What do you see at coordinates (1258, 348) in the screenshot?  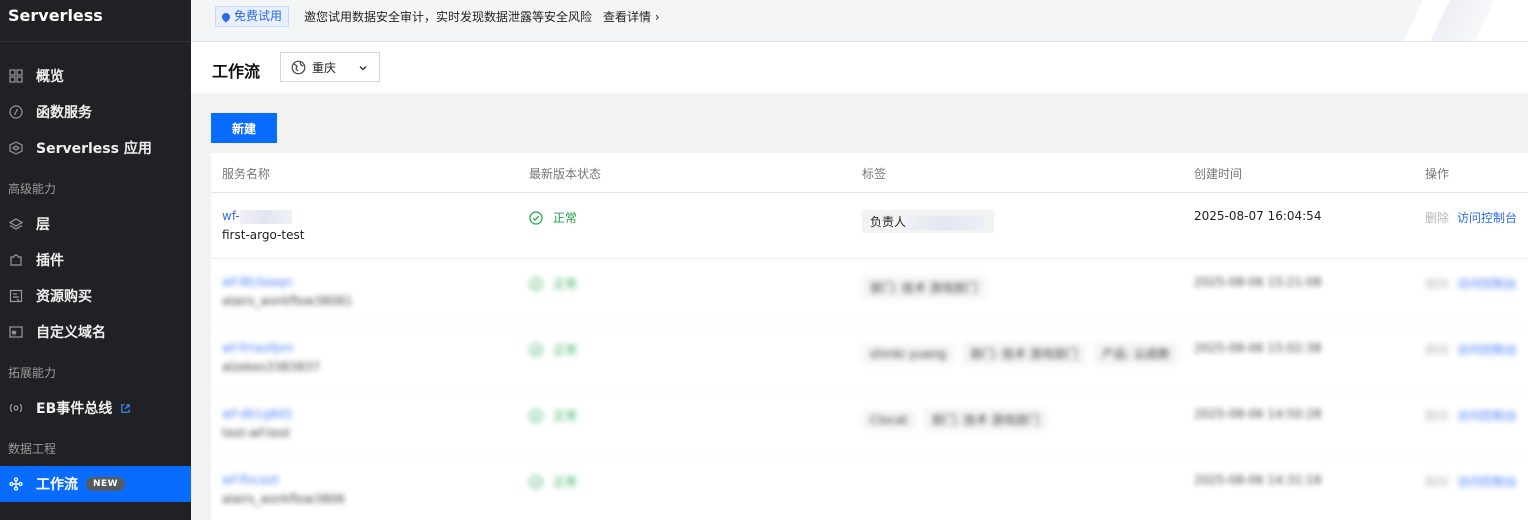 I see `created-time: 2025-08-06 15:02:38` at bounding box center [1258, 348].